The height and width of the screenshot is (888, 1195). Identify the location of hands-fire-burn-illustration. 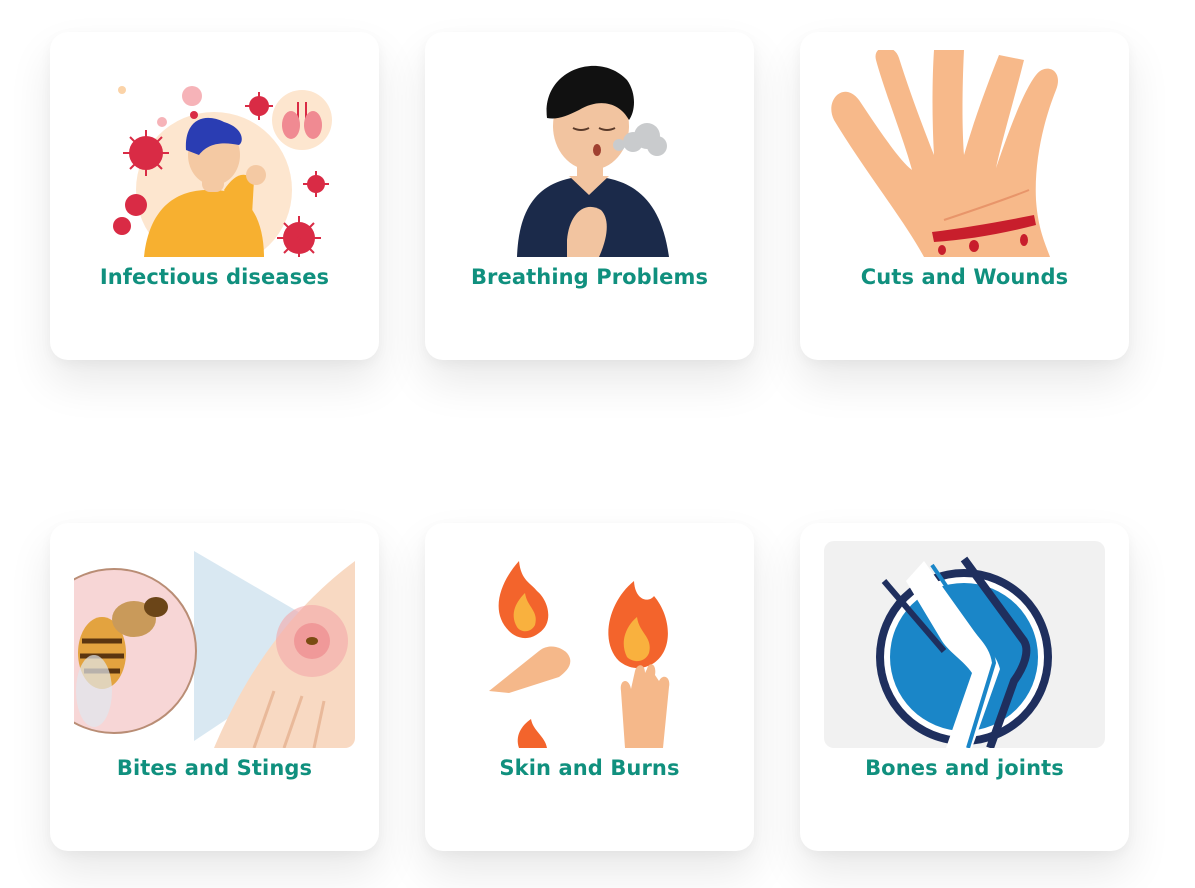
(589, 644).